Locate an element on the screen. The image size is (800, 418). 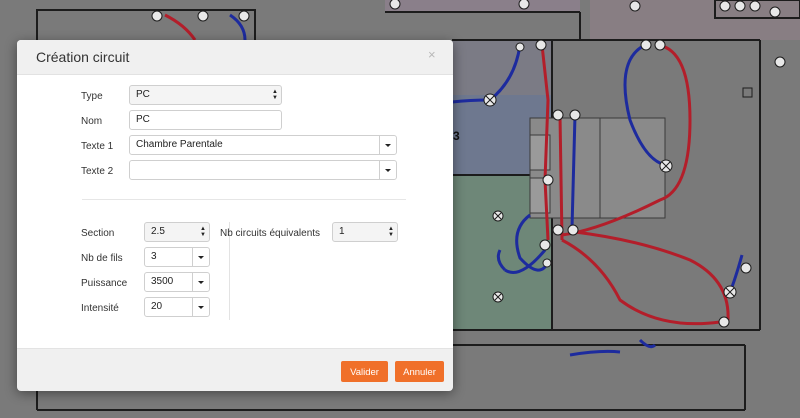
texte1-label: Texte 1 is located at coordinates (97, 146).